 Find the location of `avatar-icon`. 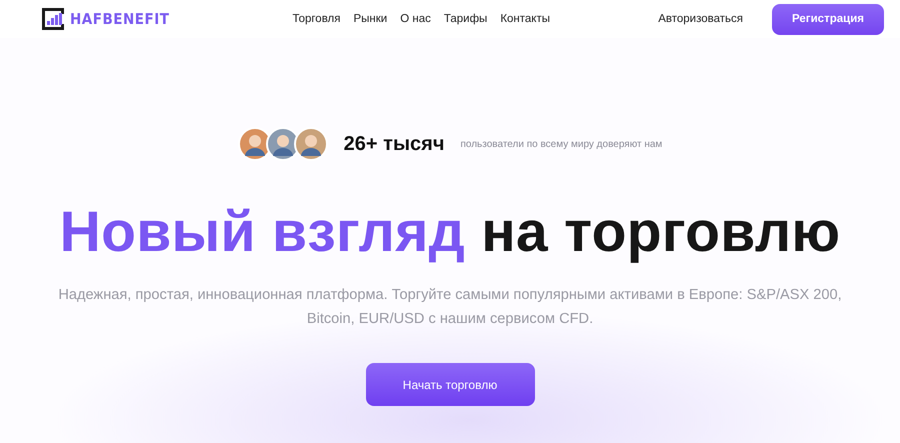

avatar-icon is located at coordinates (311, 144).